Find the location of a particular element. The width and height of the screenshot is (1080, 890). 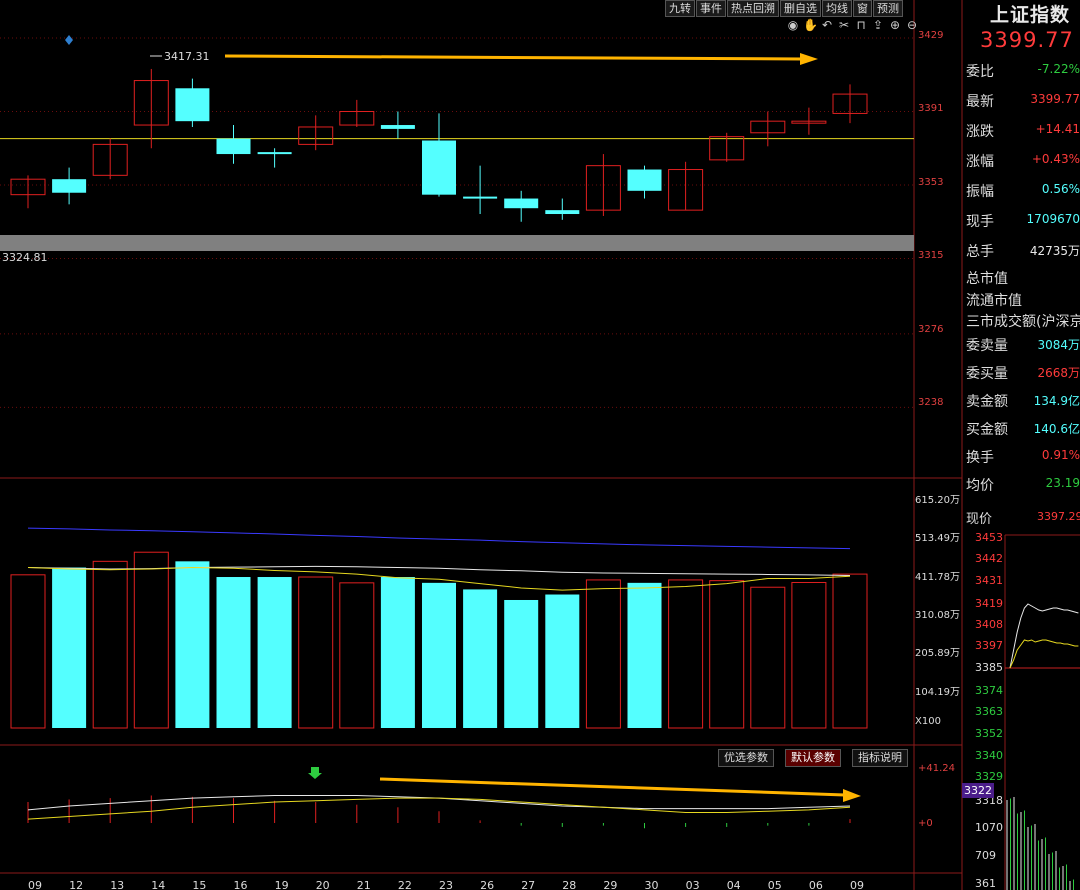

quote-row-value: 1709670 is located at coordinates (1053, 219).